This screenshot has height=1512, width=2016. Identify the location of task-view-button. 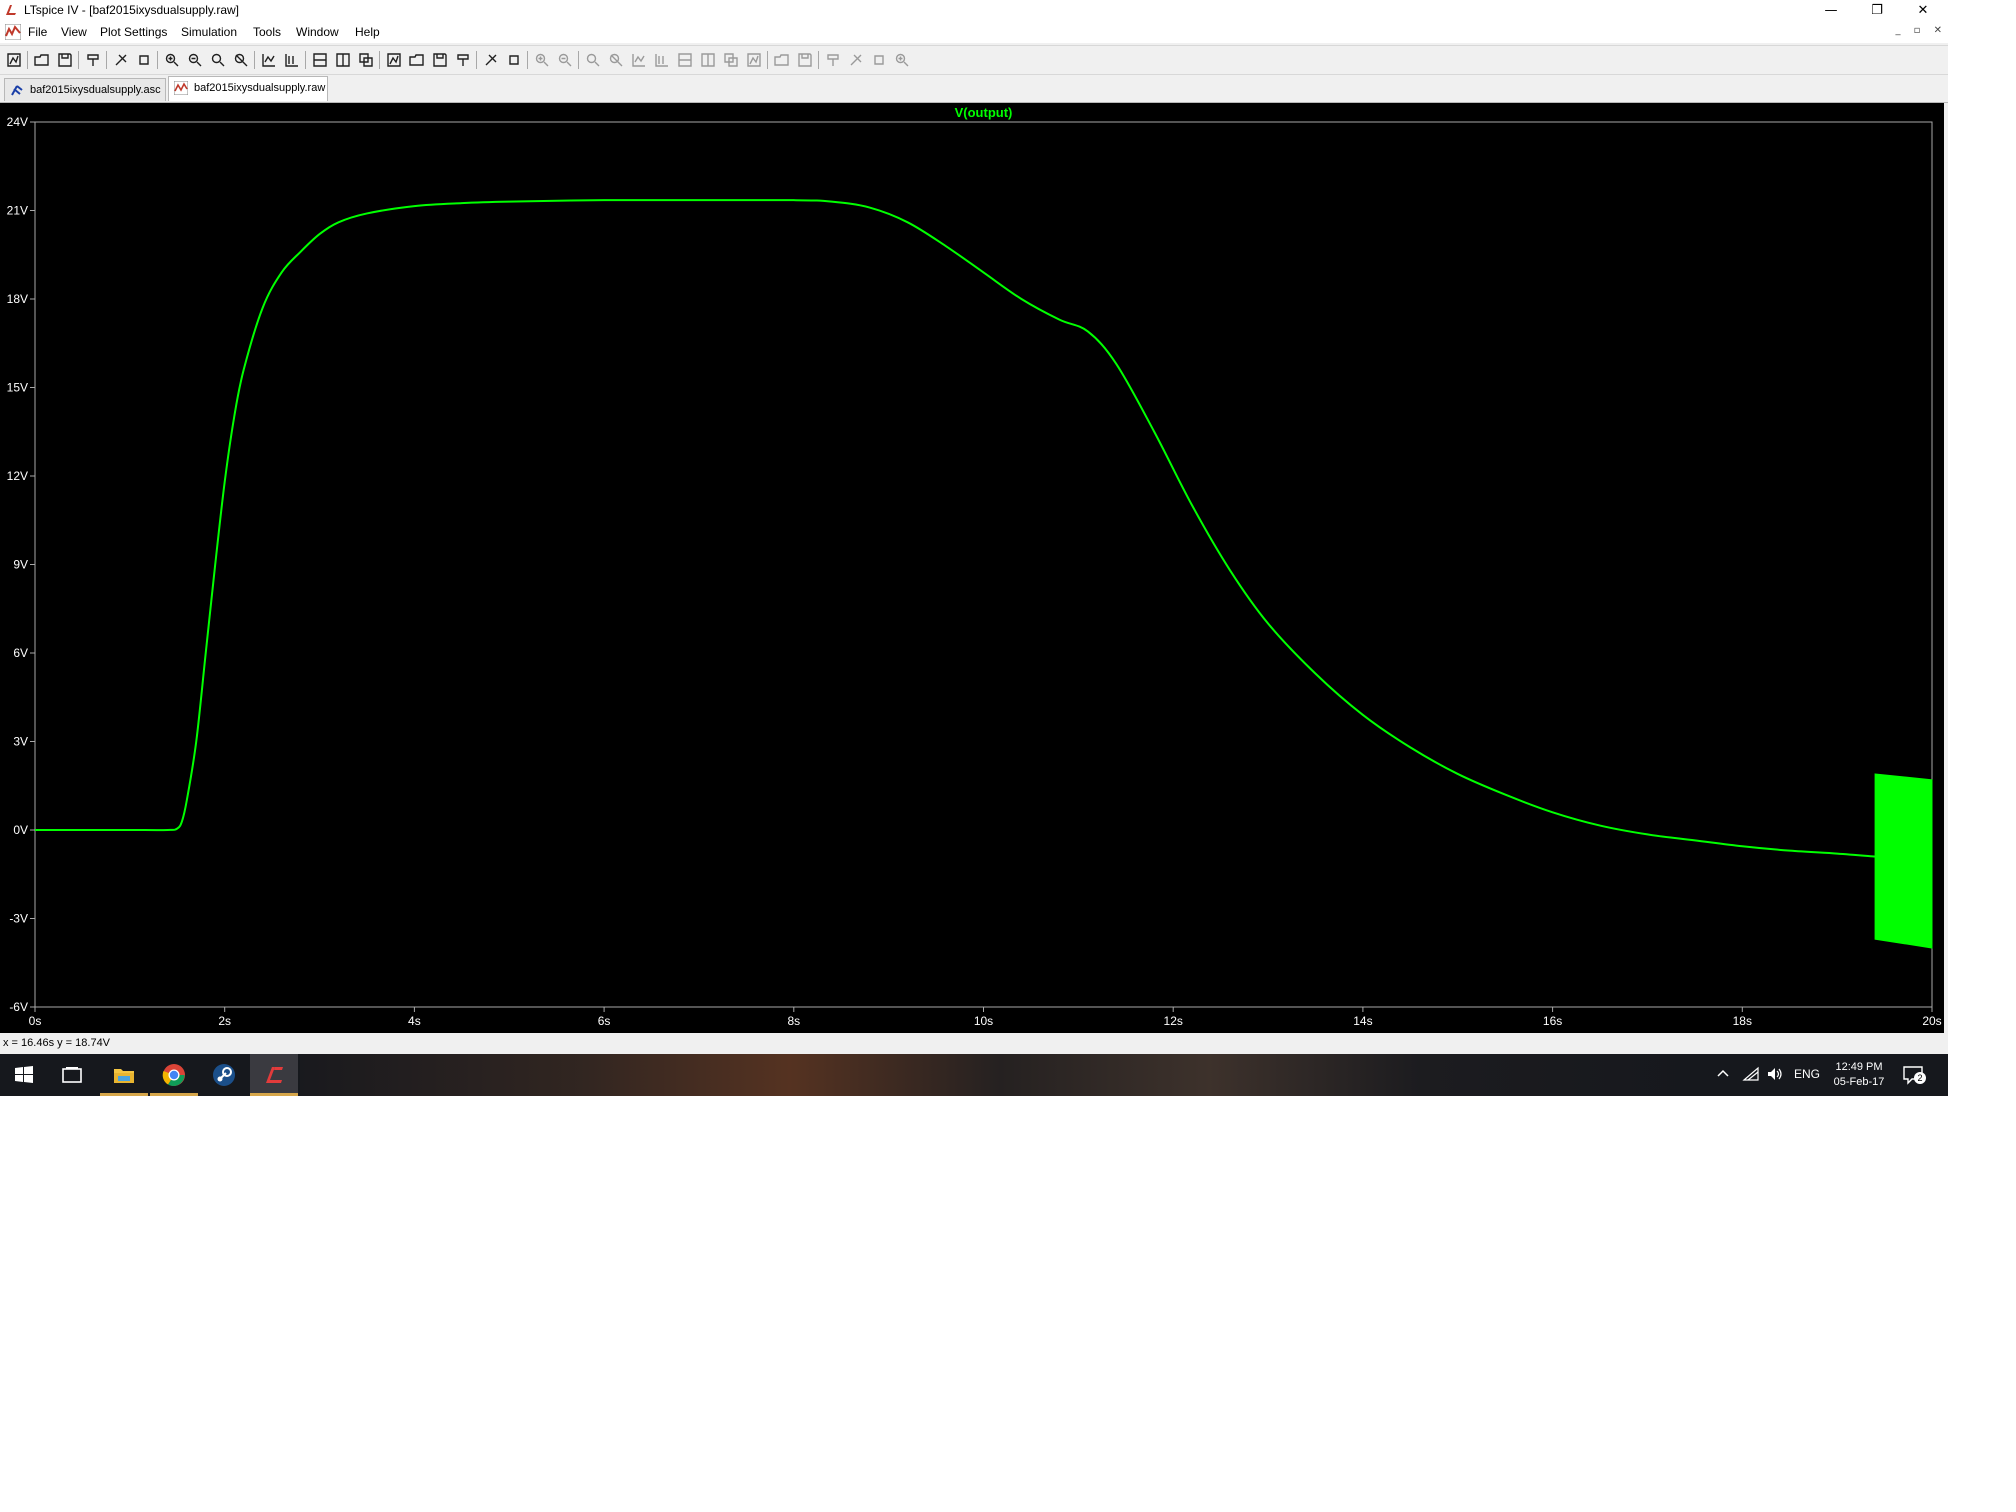
(72, 1075).